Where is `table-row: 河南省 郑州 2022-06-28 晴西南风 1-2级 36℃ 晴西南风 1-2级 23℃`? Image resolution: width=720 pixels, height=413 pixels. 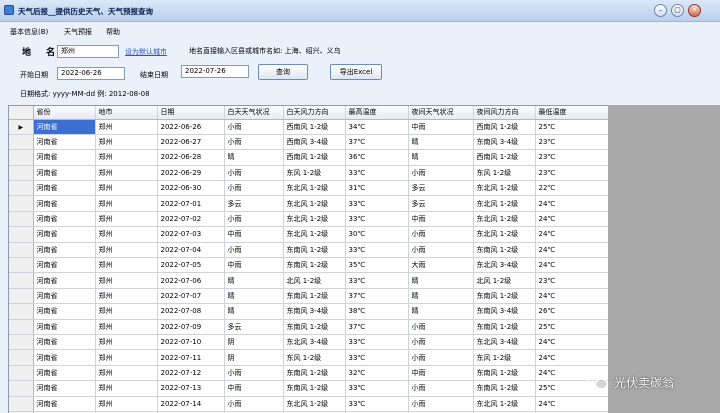 table-row: 河南省 郑州 2022-06-28 晴西南风 1-2级 36℃ 晴西南风 1-2级 23℃ is located at coordinates (308, 157).